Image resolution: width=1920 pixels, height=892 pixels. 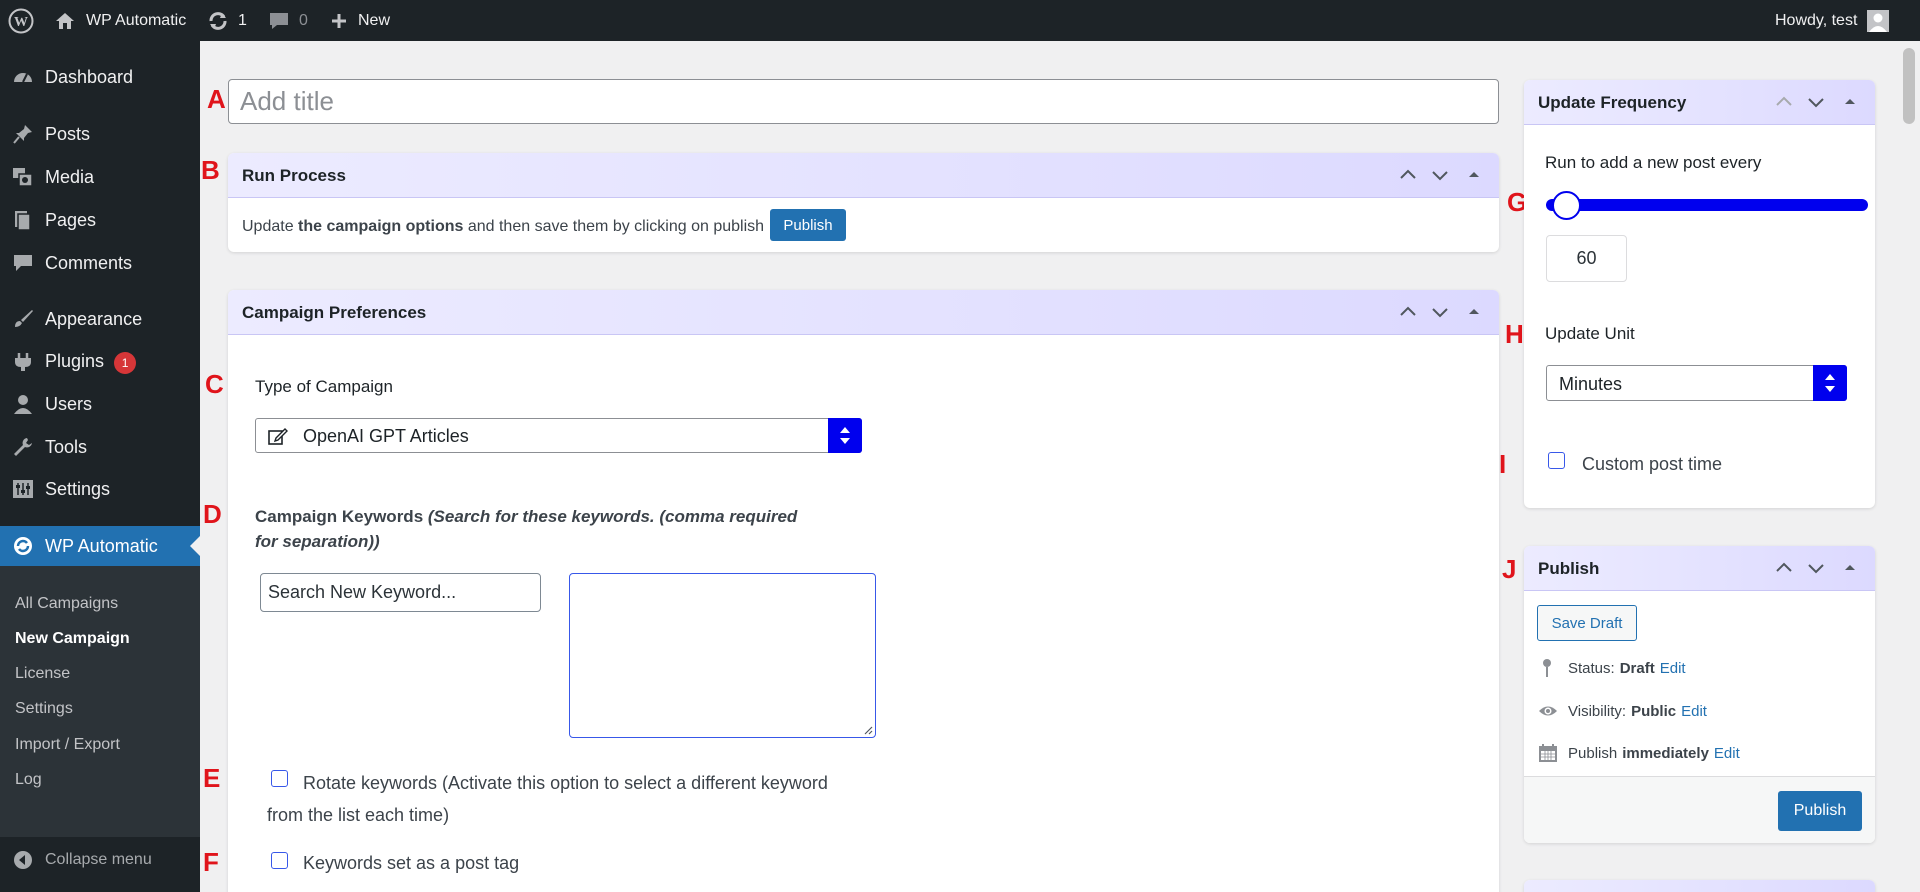 What do you see at coordinates (1586, 258) in the screenshot?
I see `frequency-number-input: 60` at bounding box center [1586, 258].